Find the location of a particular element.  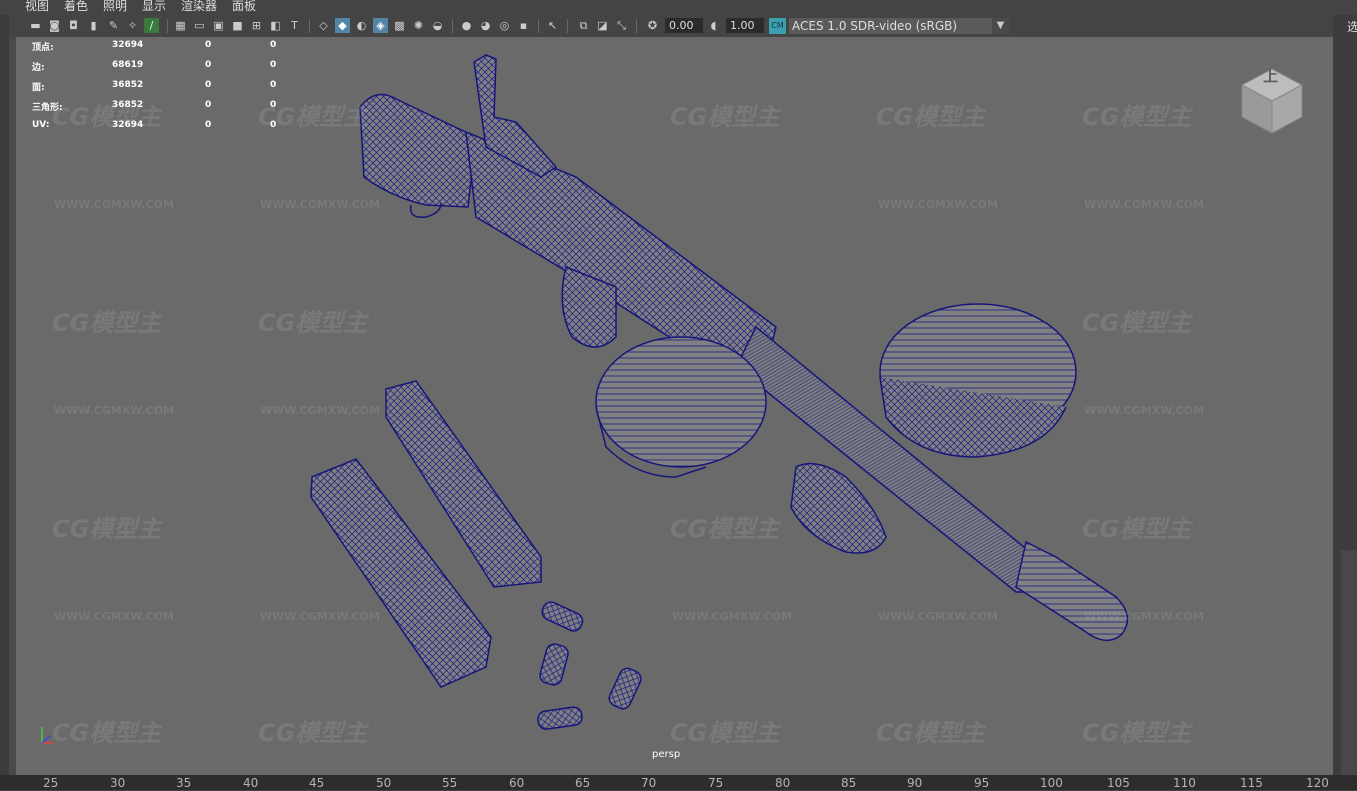

color-space-select: ACES 1.0 SDR-video (sRGB) ▼ is located at coordinates (899, 26).